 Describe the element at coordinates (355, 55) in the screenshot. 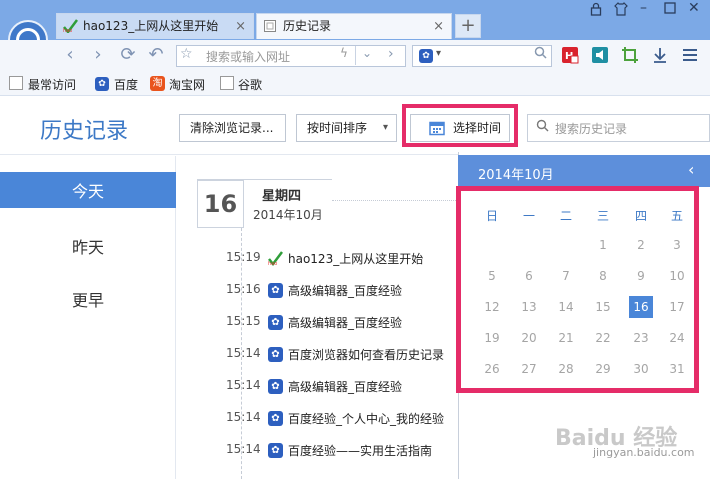

I see `address-divider` at that location.